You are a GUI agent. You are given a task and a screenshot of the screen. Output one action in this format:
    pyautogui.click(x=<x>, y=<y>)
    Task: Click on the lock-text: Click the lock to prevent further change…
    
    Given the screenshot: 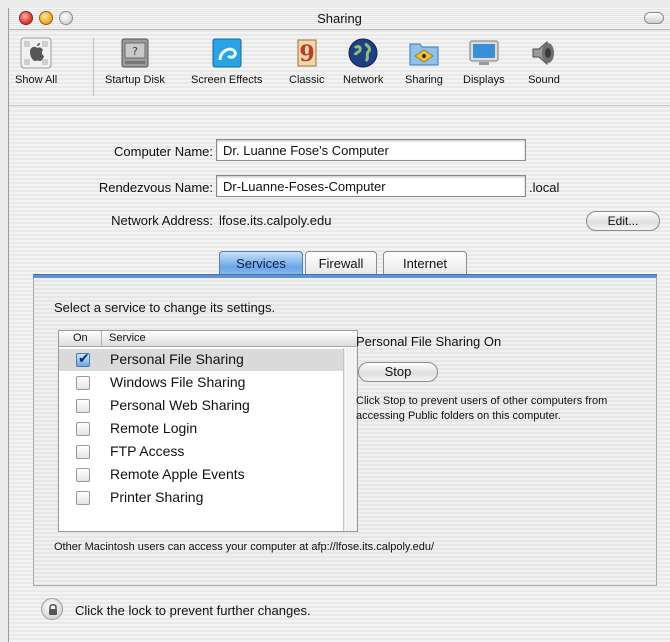 What is the action you would take?
    pyautogui.click(x=193, y=610)
    